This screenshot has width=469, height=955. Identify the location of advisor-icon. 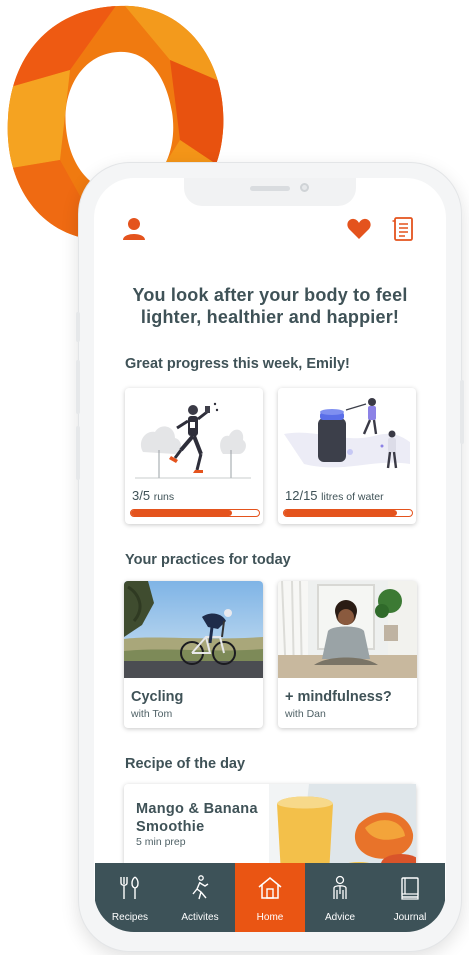
(340, 887).